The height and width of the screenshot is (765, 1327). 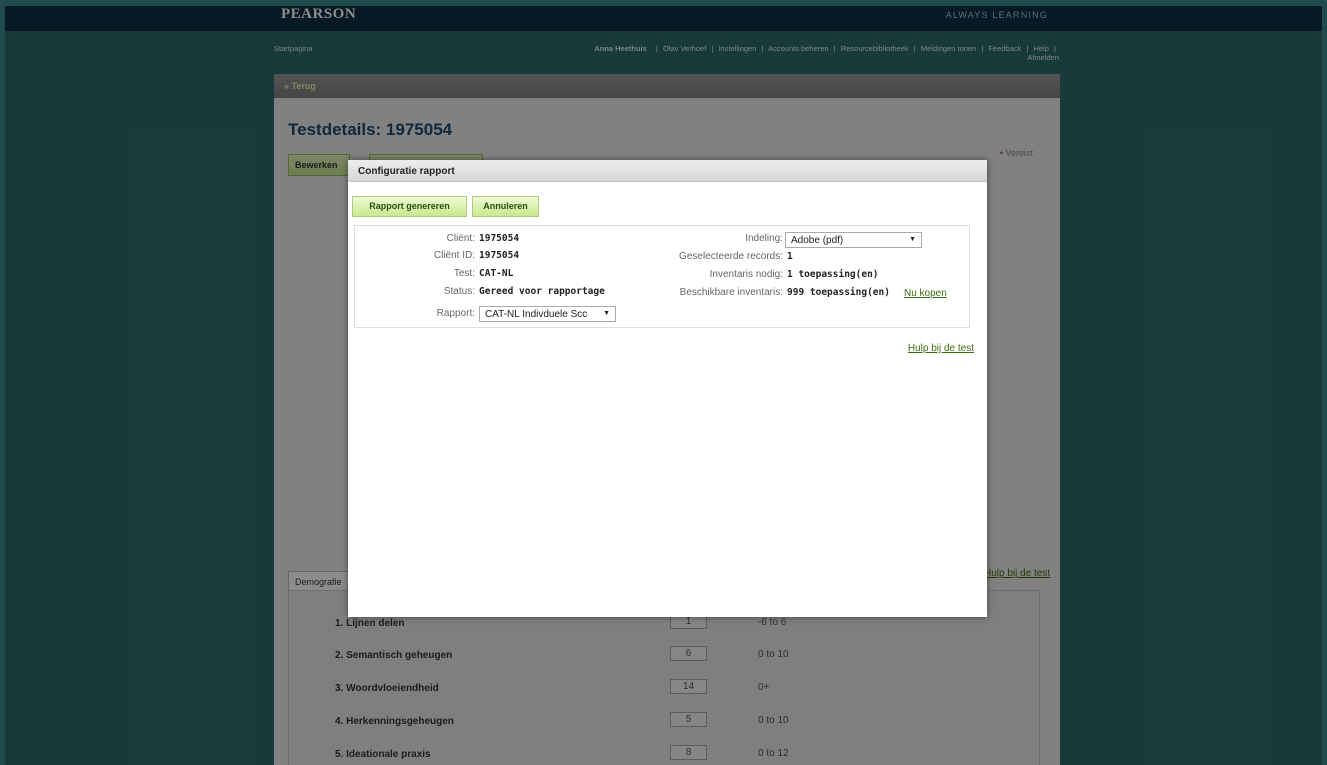 I want to click on client-label: Cliënt:, so click(x=460, y=238).